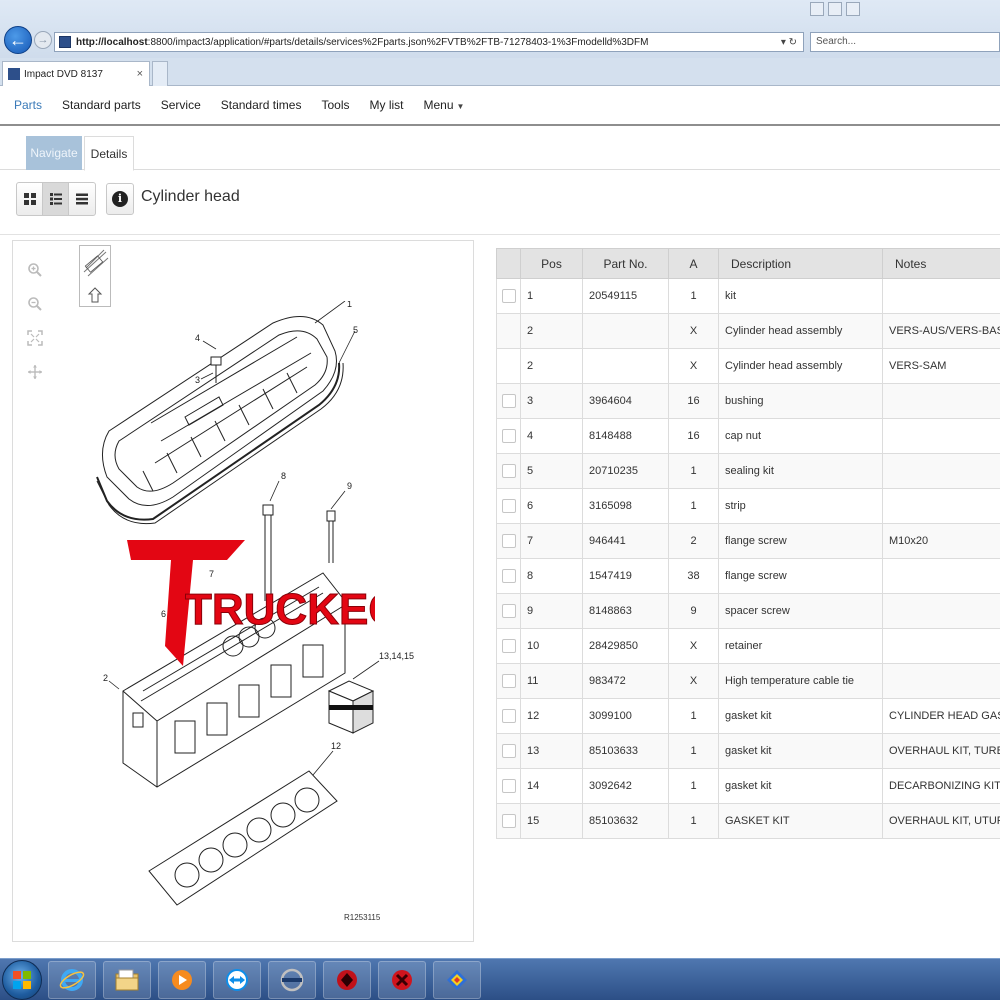  What do you see at coordinates (76, 73) in the screenshot?
I see `browser-tab: Impact DVD 8137 ×` at bounding box center [76, 73].